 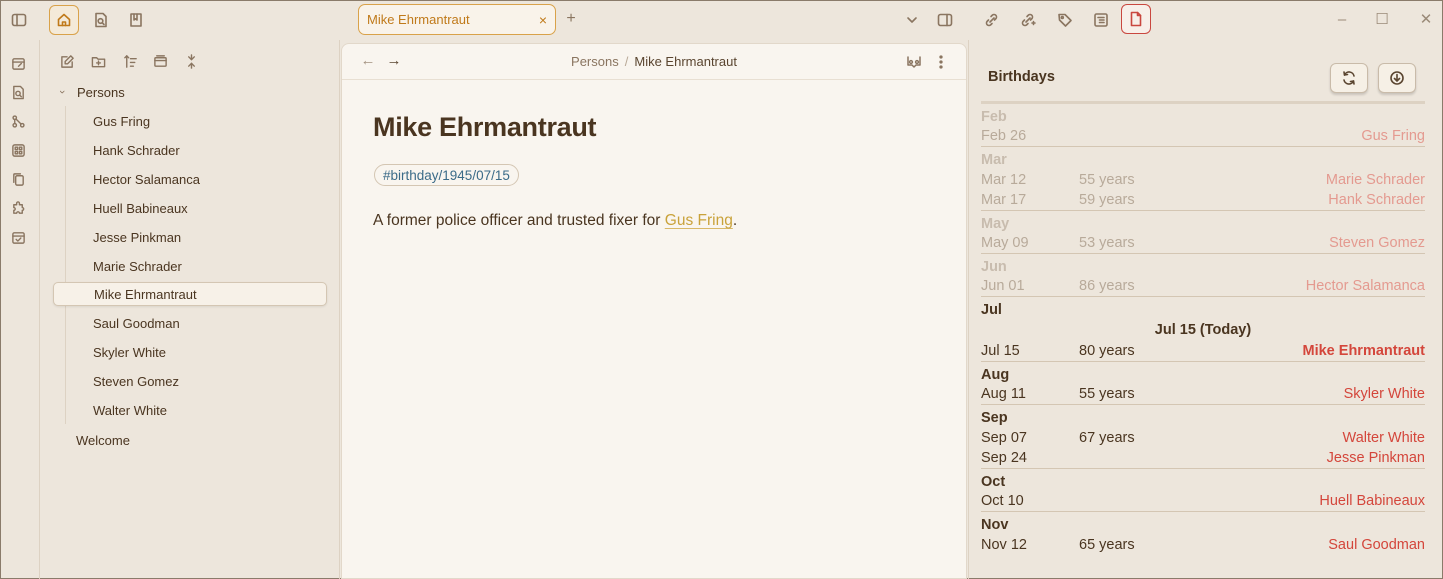 What do you see at coordinates (991, 310) in the screenshot?
I see `month-header-jul: Jul` at bounding box center [991, 310].